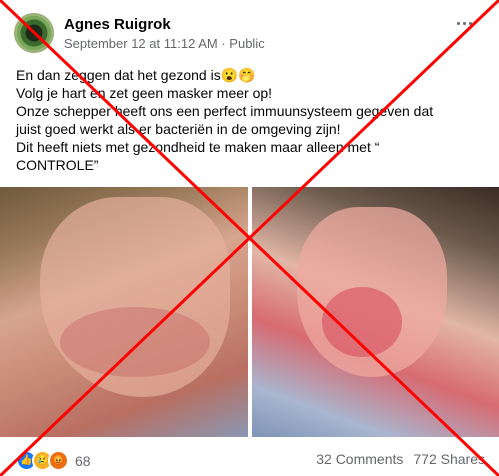 This screenshot has width=499, height=476. I want to click on post-text-line: CONTROLE”, so click(57, 165).